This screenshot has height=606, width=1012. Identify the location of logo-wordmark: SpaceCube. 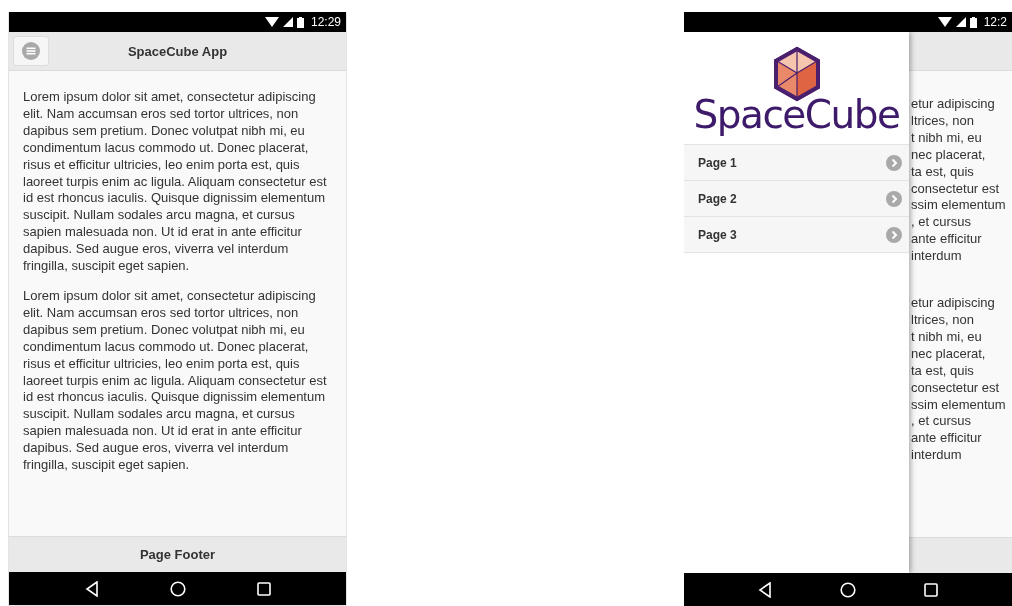
(796, 115).